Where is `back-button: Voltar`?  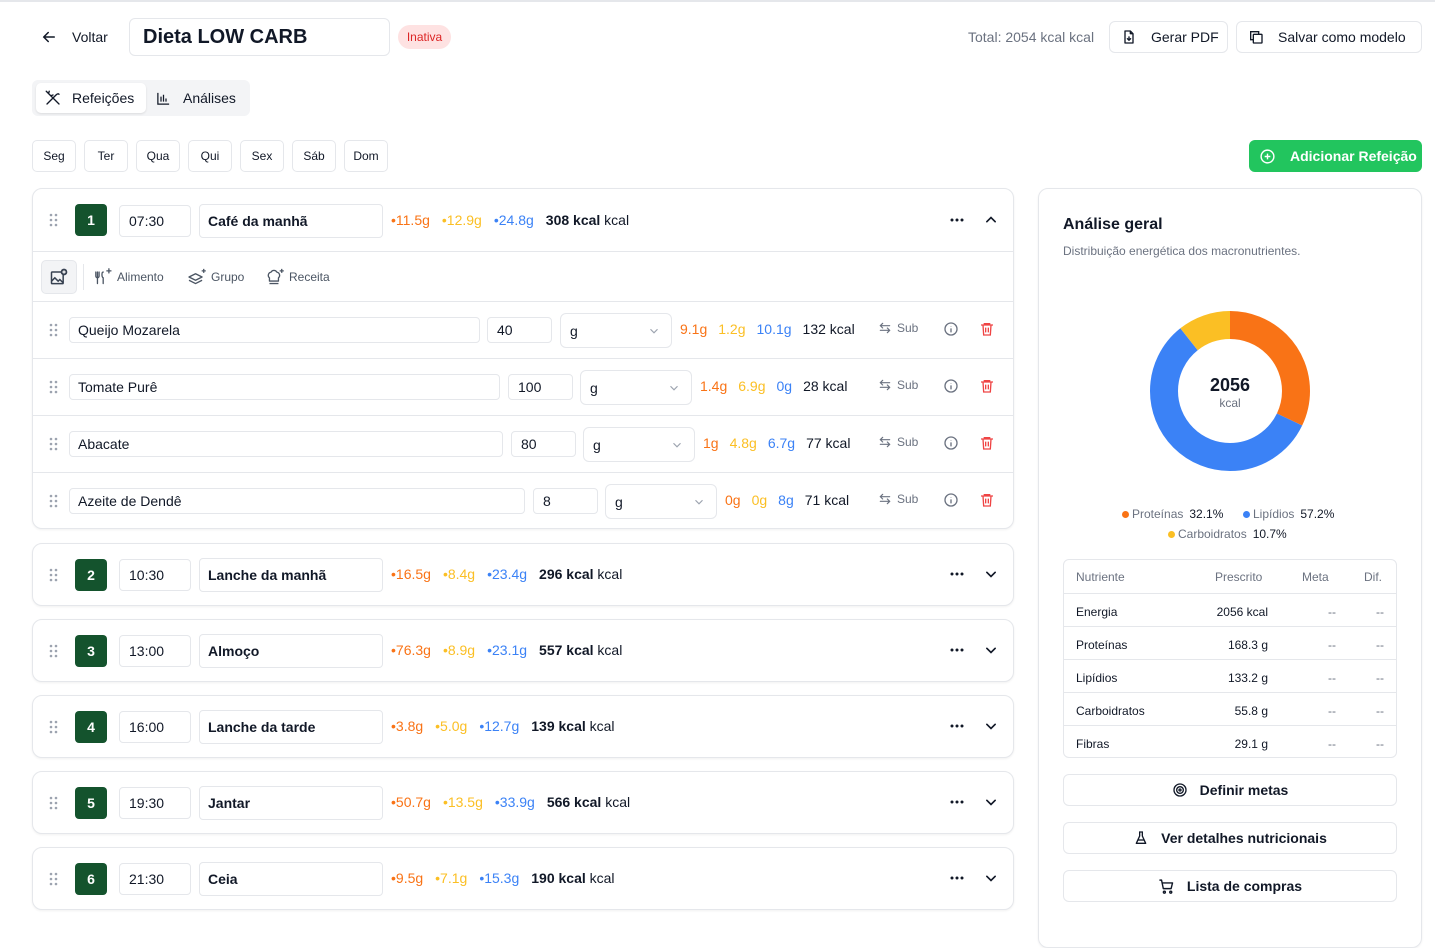
back-button: Voltar is located at coordinates (74, 37).